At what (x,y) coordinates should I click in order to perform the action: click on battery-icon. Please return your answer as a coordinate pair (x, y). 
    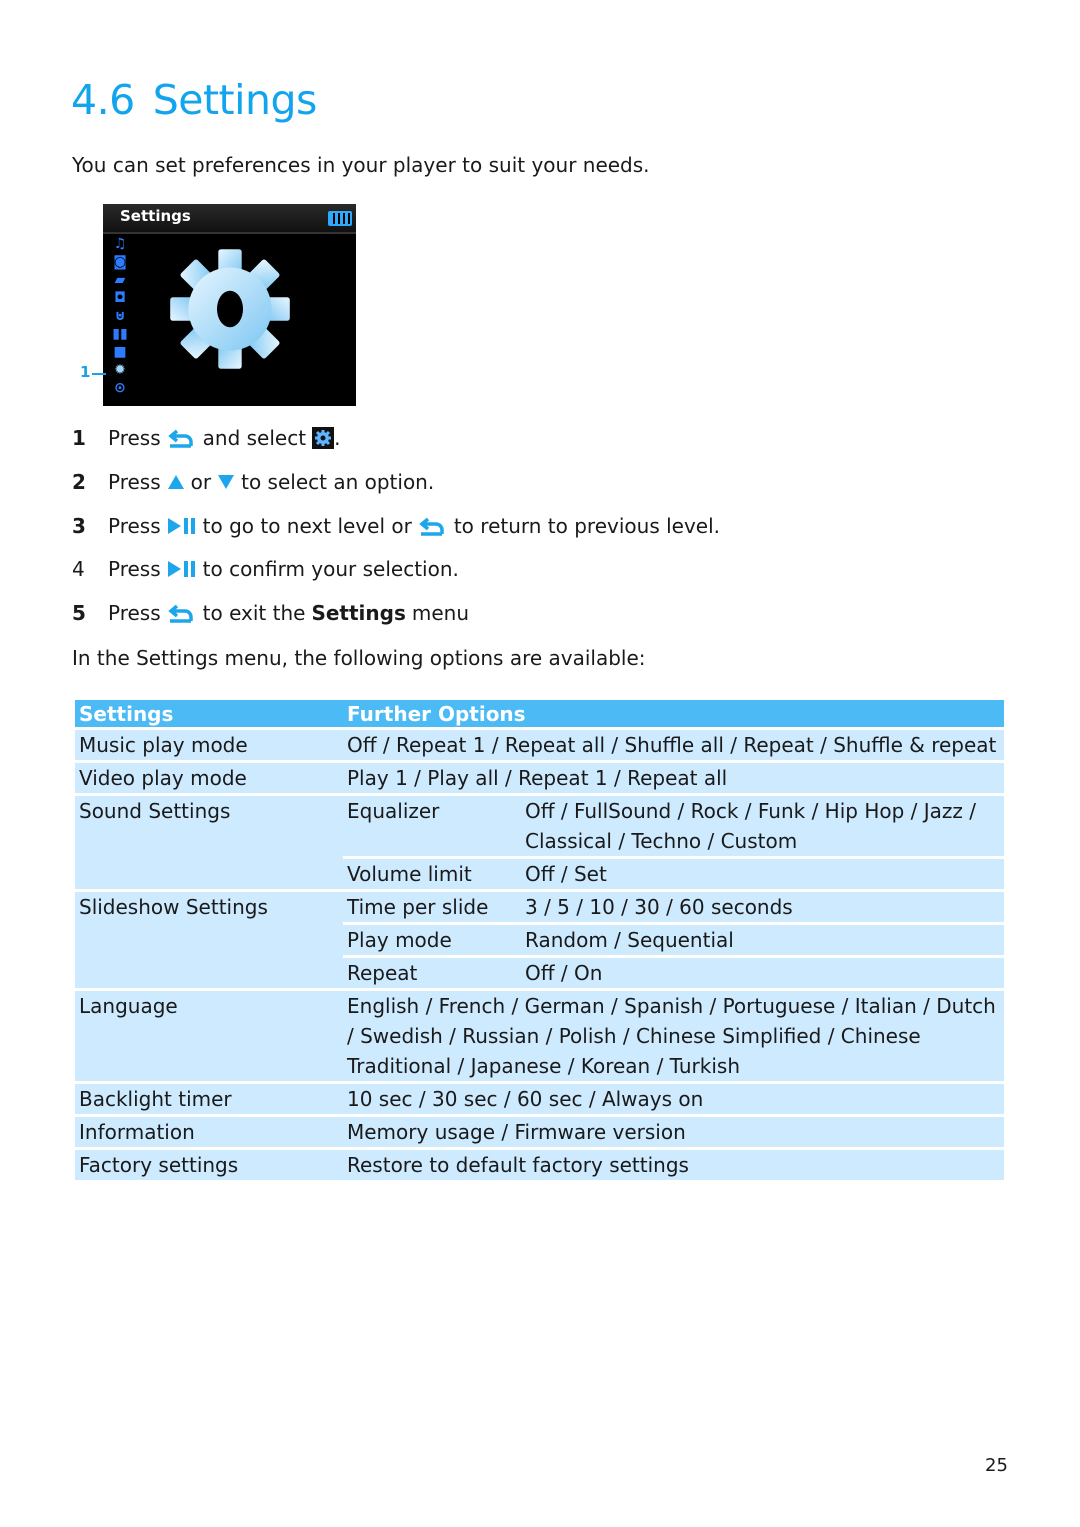
    Looking at the image, I should click on (340, 218).